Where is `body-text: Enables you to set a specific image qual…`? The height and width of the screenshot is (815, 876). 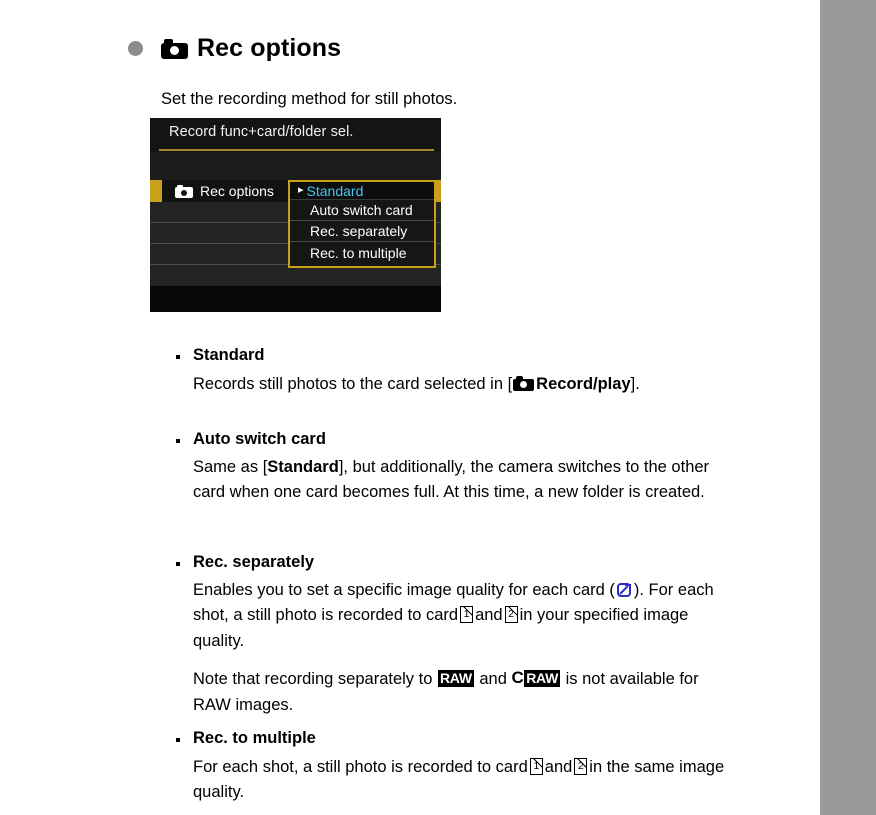
body-text: Enables you to set a specific image qual… is located at coordinates (404, 589).